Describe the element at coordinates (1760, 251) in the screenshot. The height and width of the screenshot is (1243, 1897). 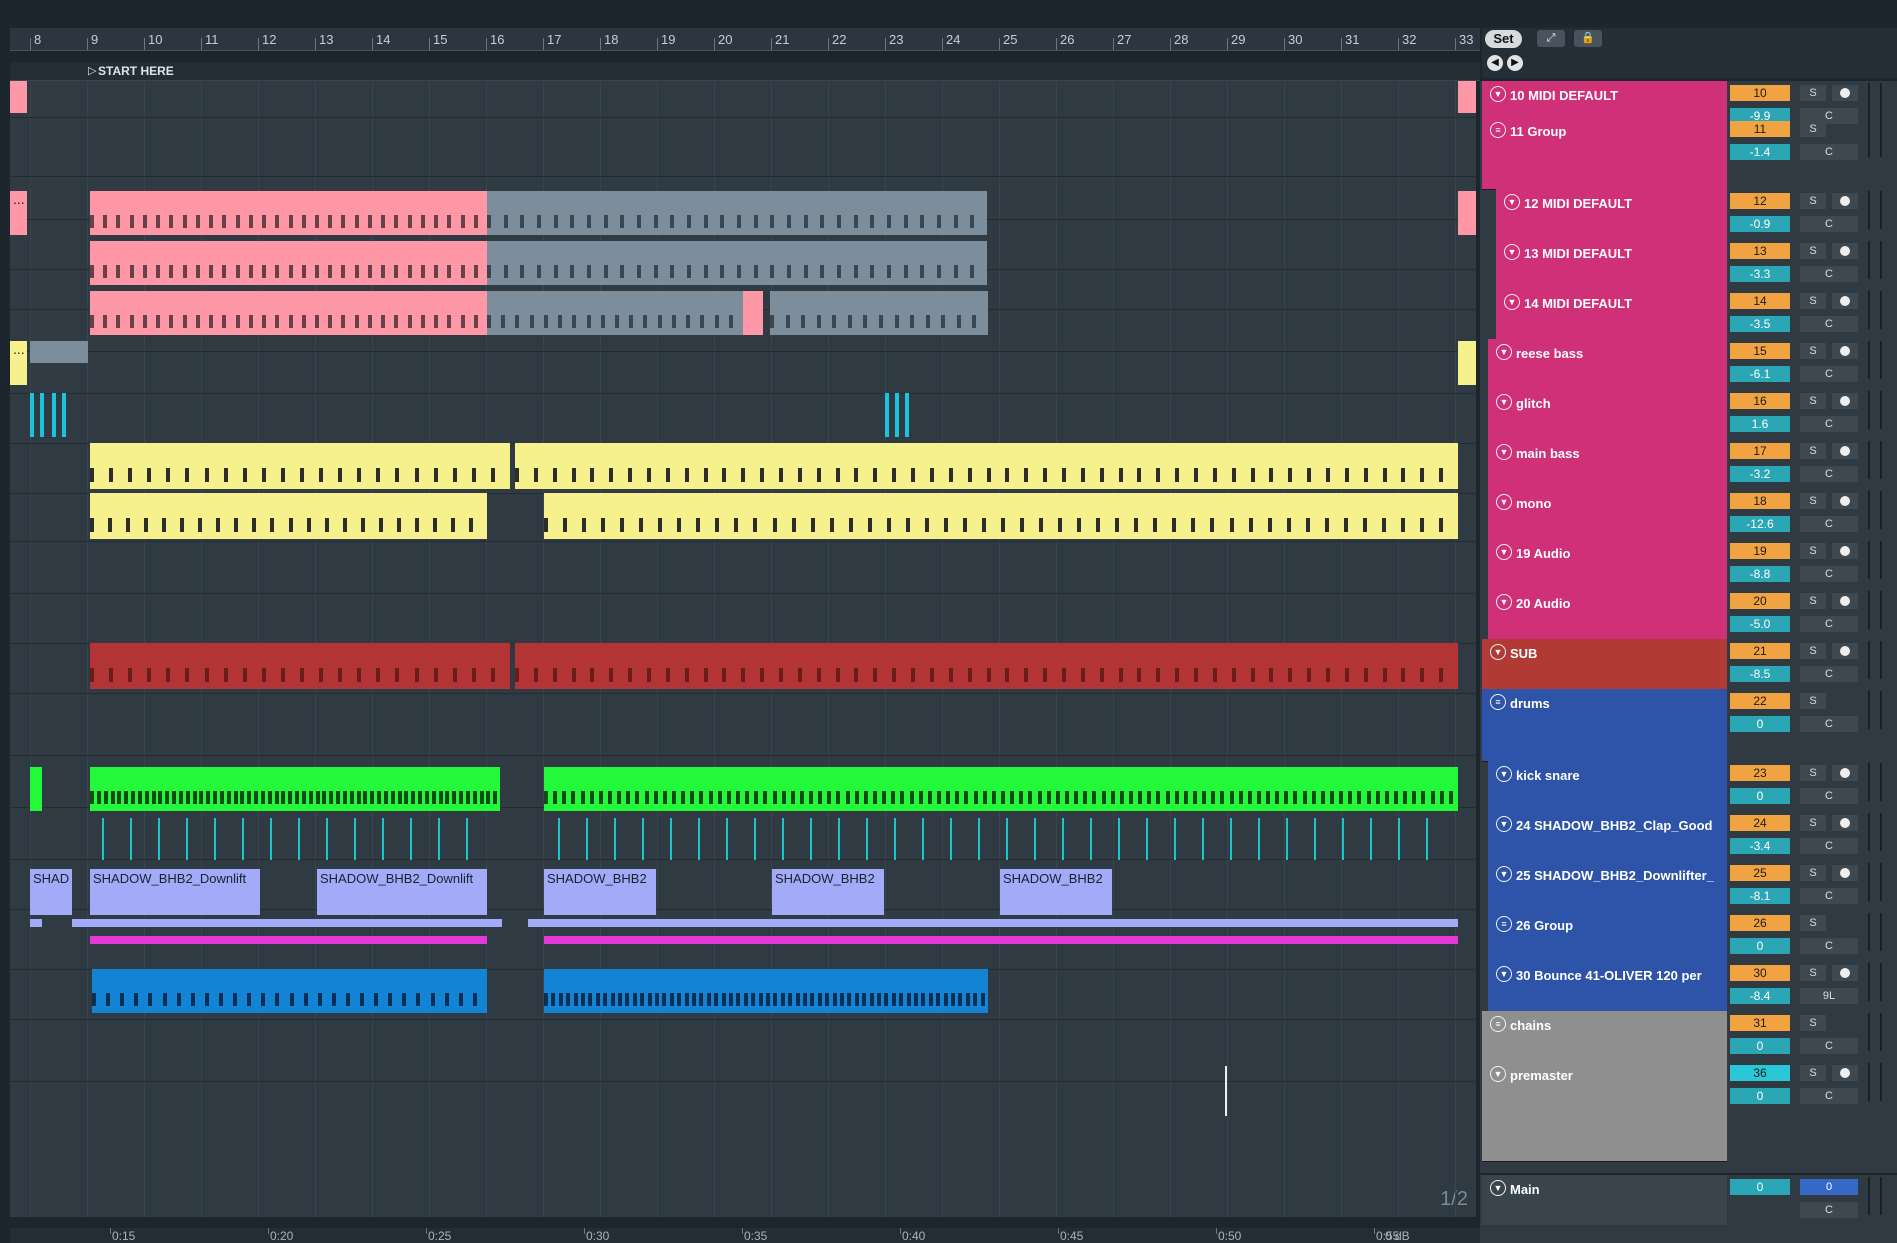
I see `track-activator: 13` at that location.